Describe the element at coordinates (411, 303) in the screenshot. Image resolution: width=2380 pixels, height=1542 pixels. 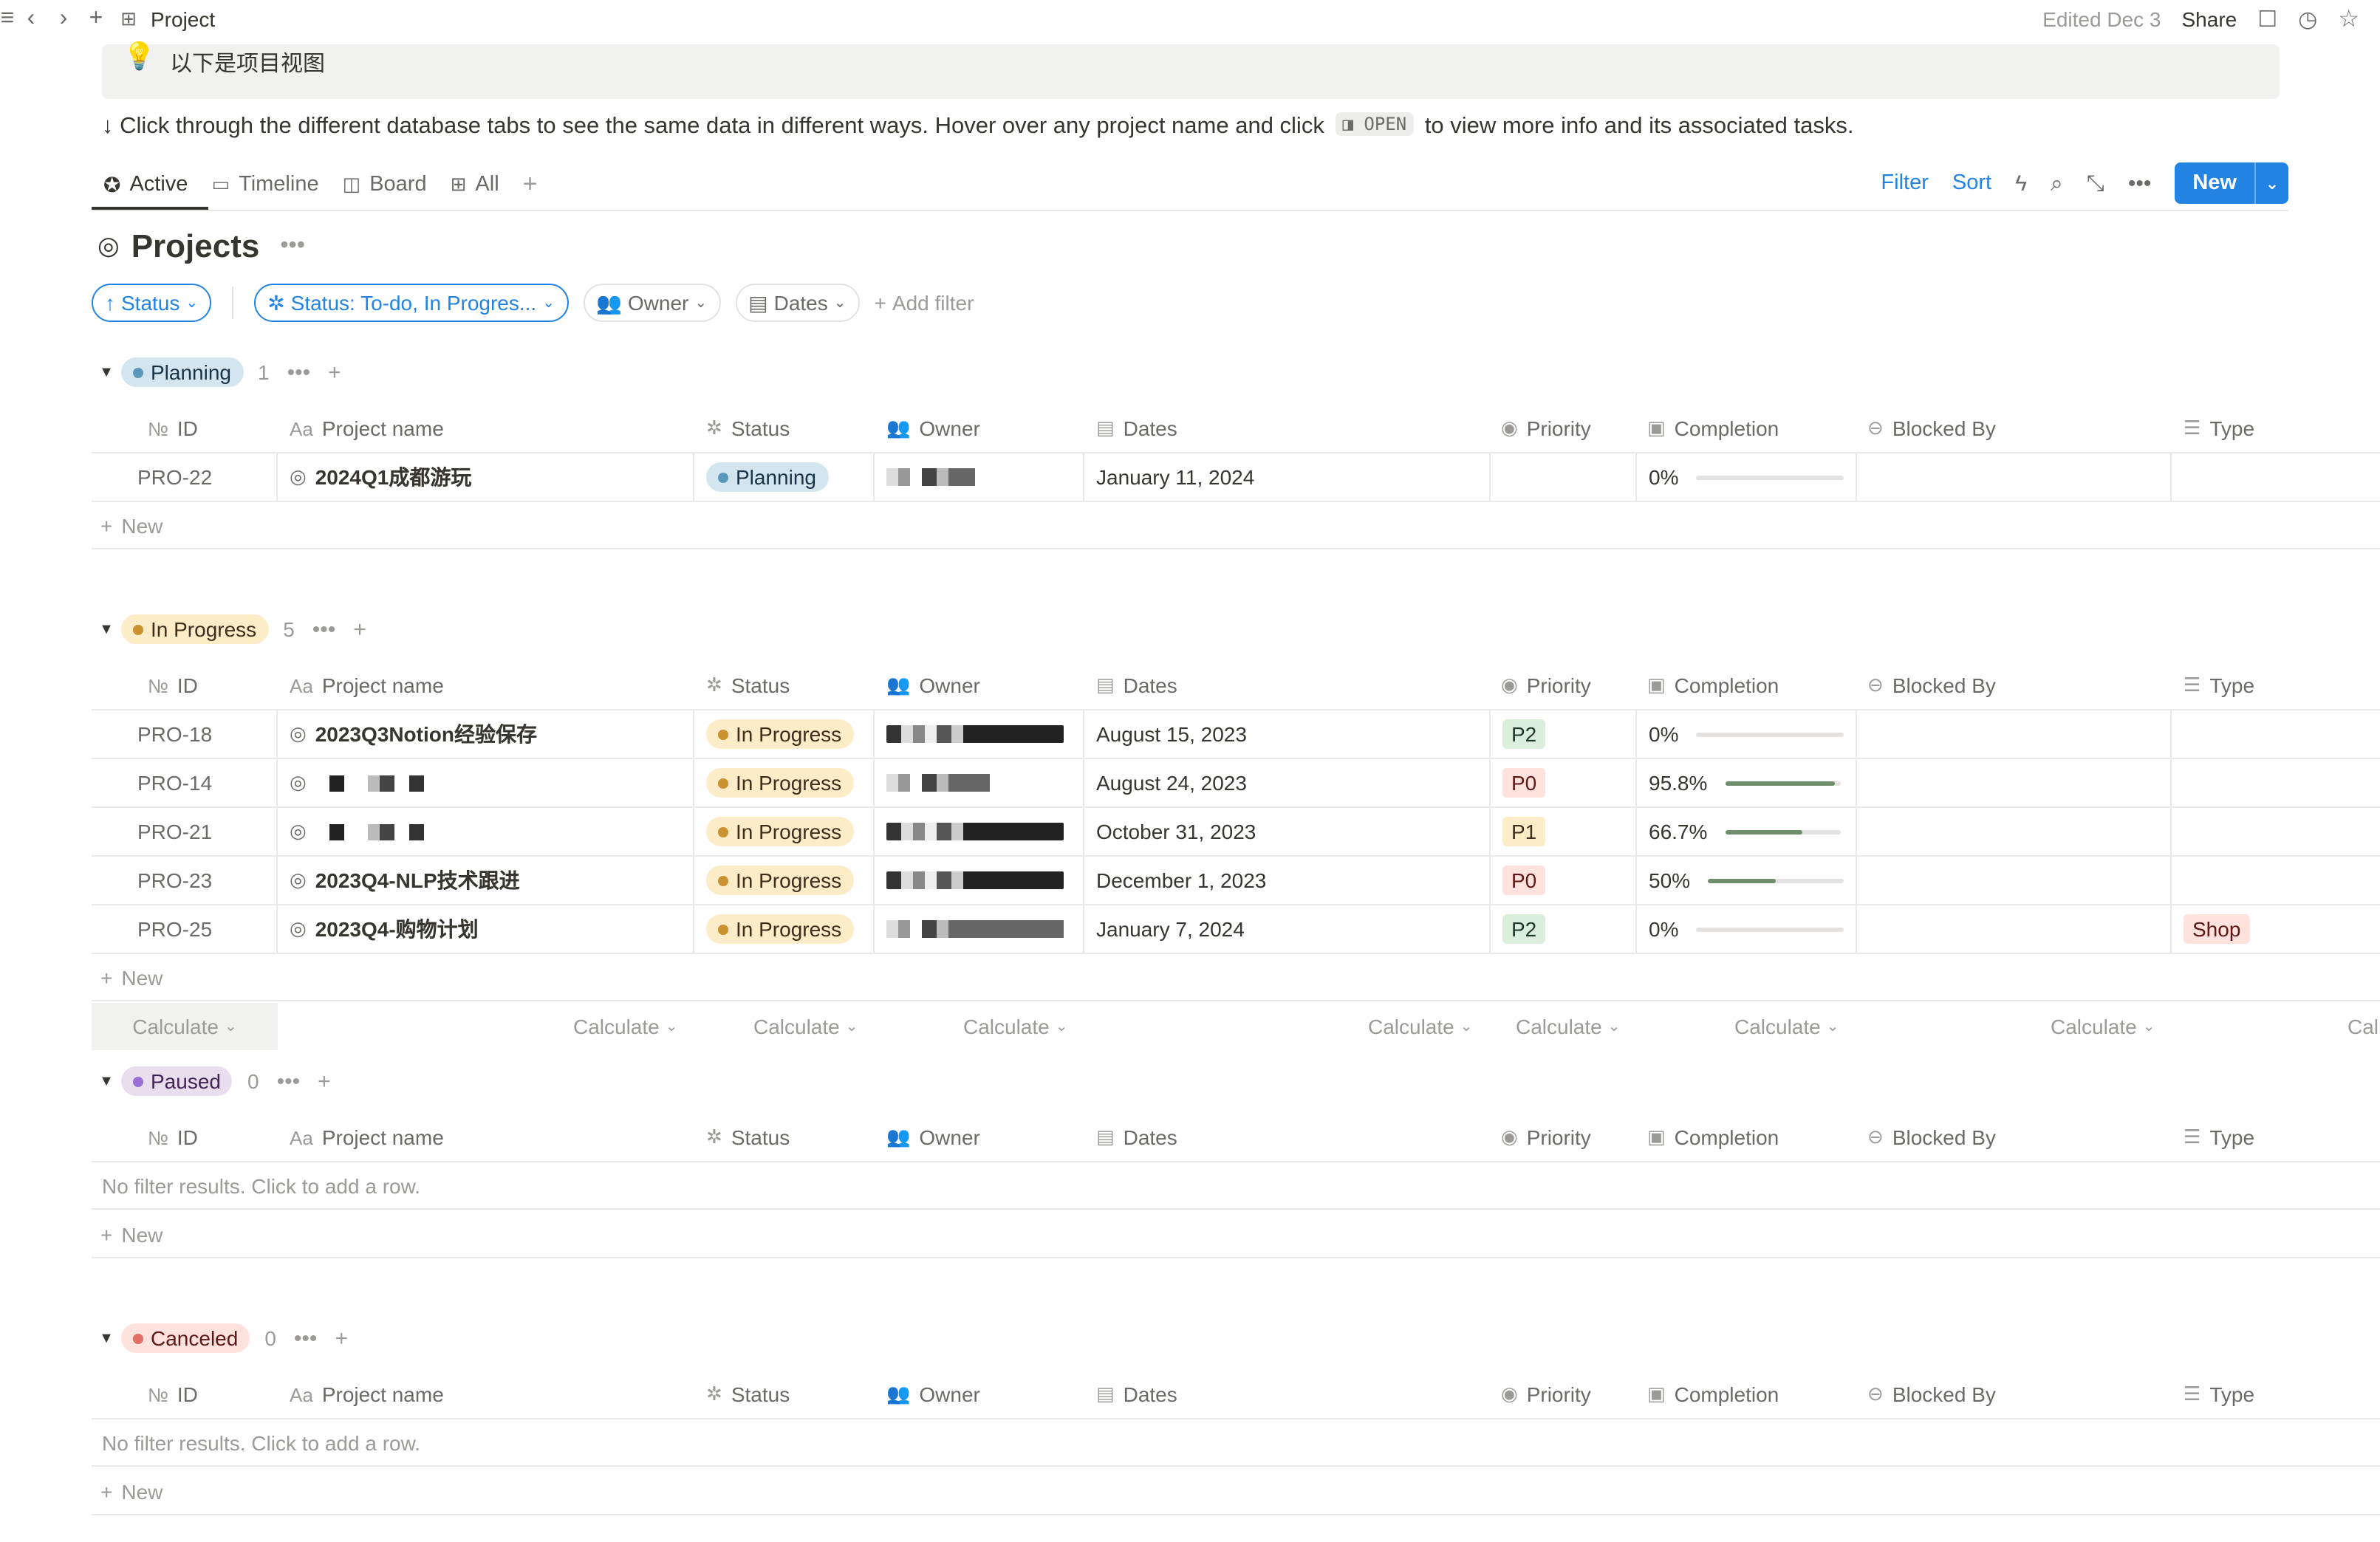
I see `status-filter-chip: ✲ Status: To-do, In Progres... ⌄` at that location.